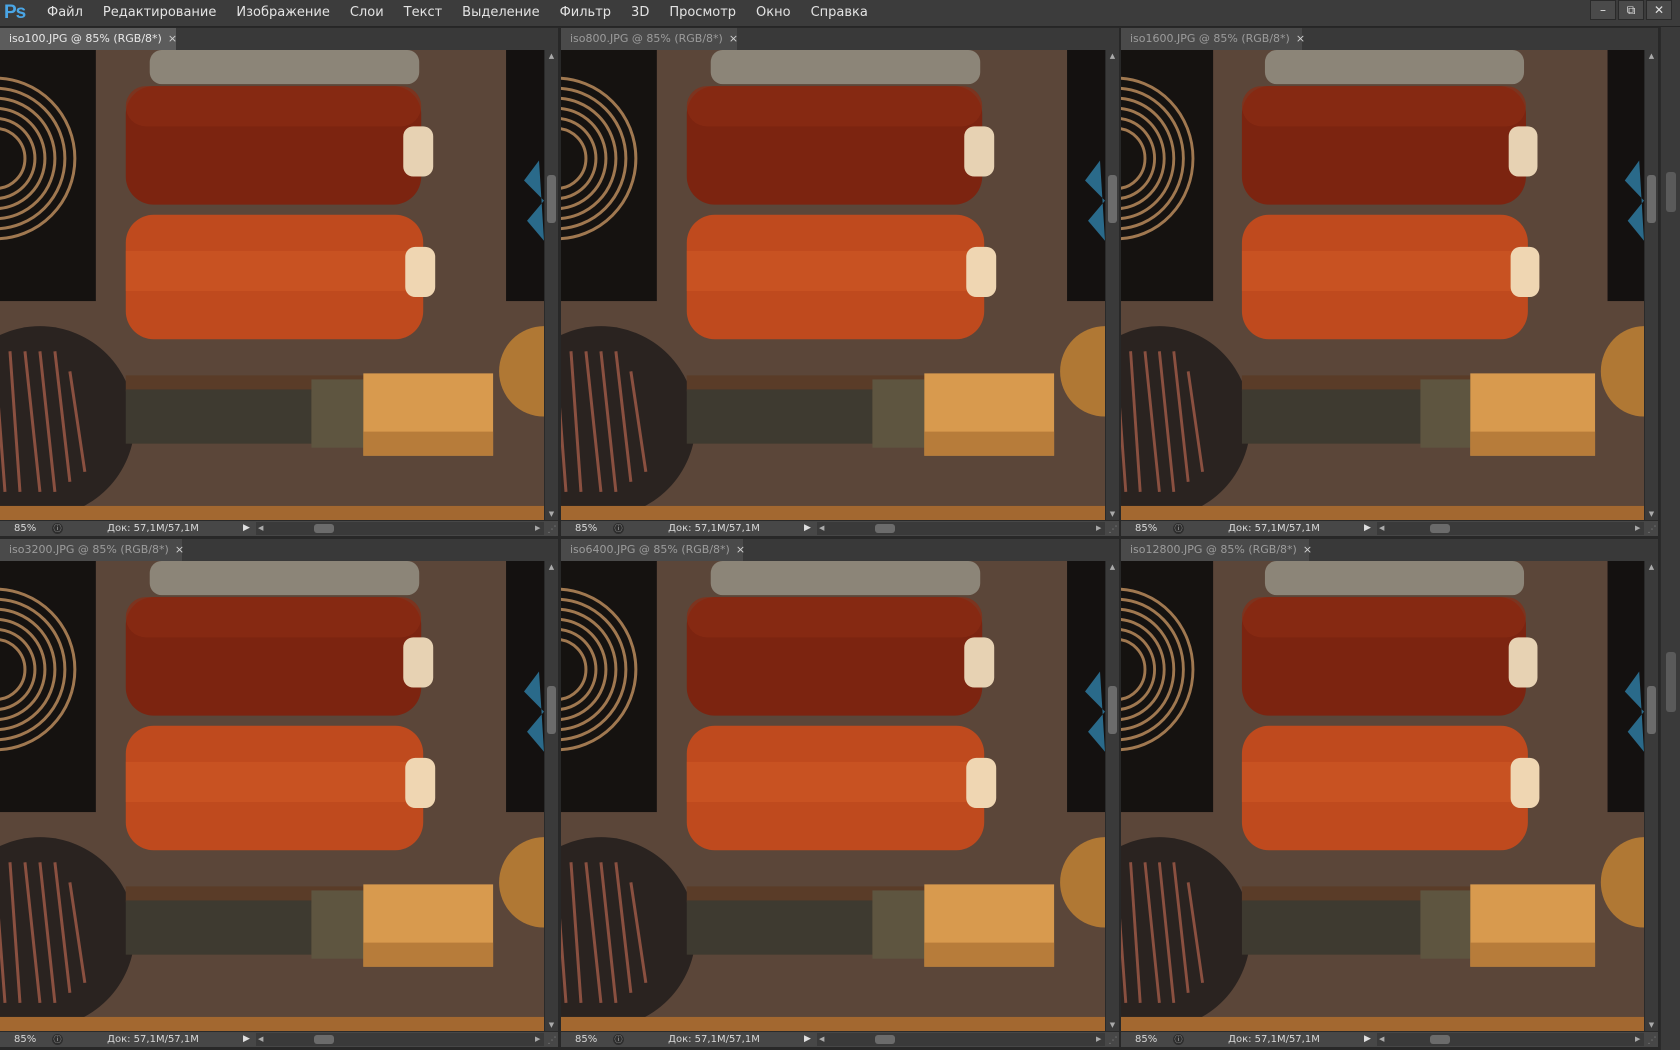 The image size is (1680, 1050). I want to click on menu-file: Файл, so click(65, 13).